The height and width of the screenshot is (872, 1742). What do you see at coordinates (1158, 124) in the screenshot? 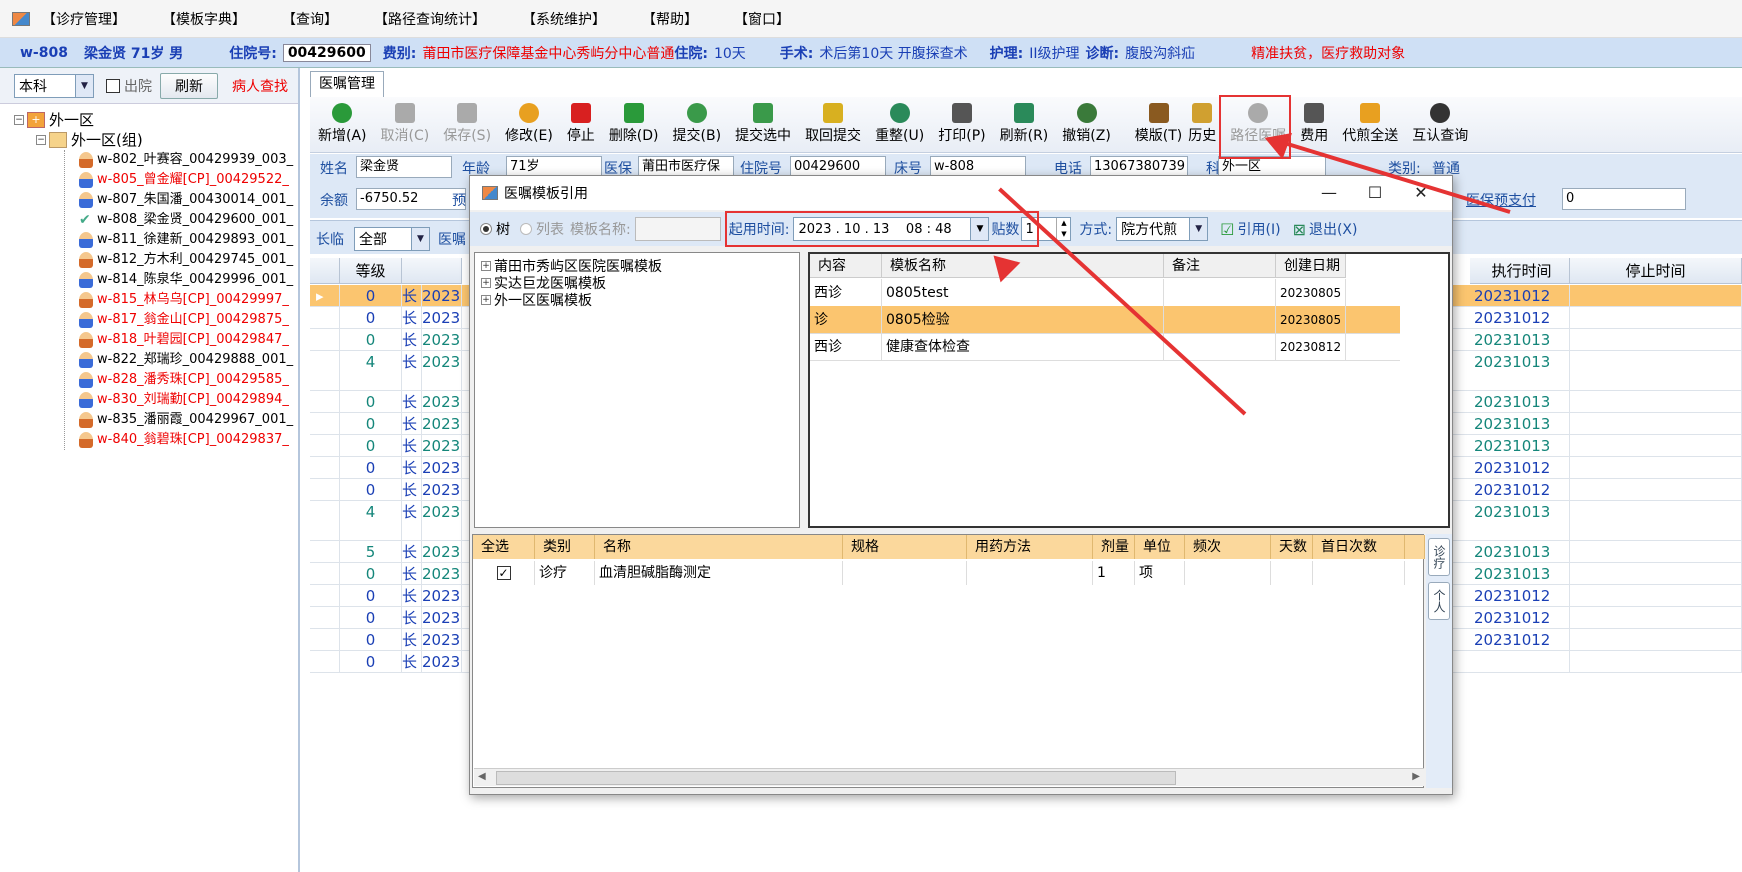
I see `toolbar-button: 模版(T)` at bounding box center [1158, 124].